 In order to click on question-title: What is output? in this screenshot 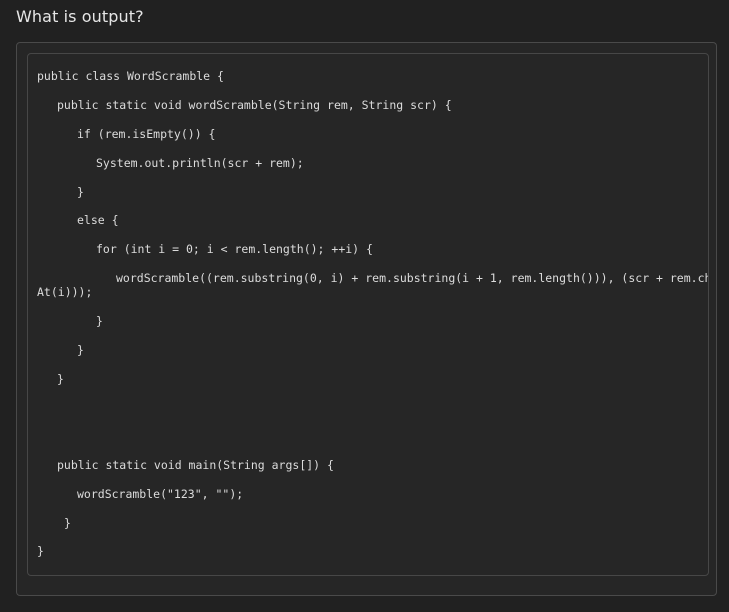, I will do `click(80, 16)`.